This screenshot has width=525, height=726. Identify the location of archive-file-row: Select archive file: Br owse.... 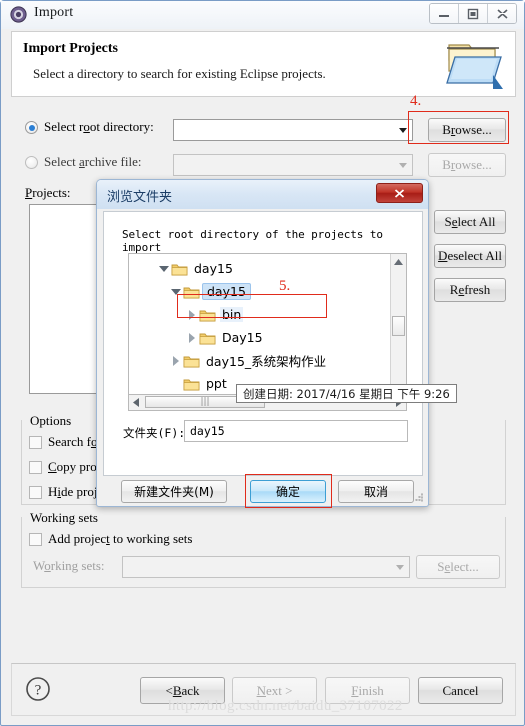
(263, 164).